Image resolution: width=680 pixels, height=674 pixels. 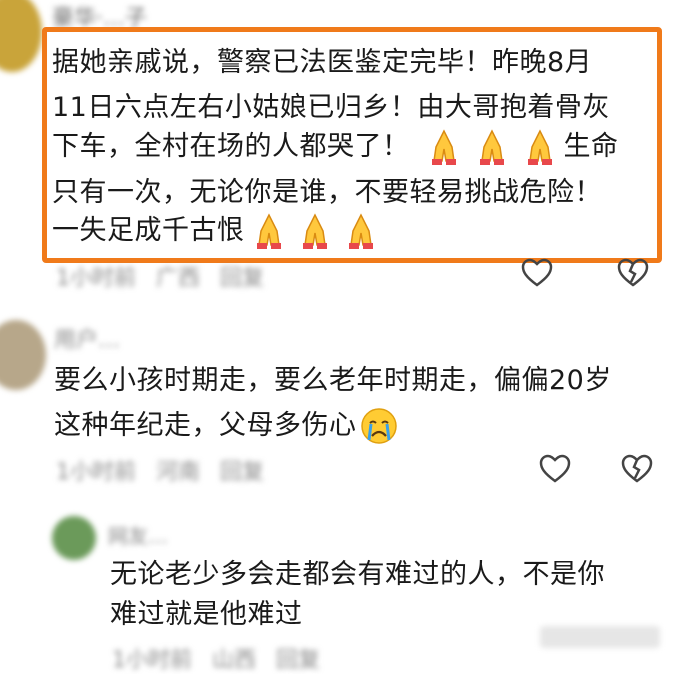 What do you see at coordinates (205, 425) in the screenshot?
I see `comment2-line2-text: 这种年纪走，父母多伤心` at bounding box center [205, 425].